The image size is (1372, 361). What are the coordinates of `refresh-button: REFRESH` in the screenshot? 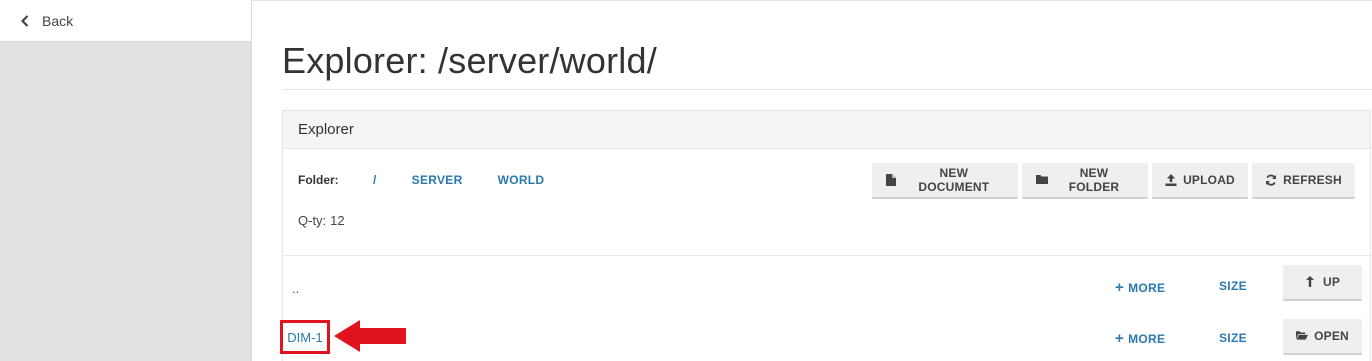 It's located at (1303, 181).